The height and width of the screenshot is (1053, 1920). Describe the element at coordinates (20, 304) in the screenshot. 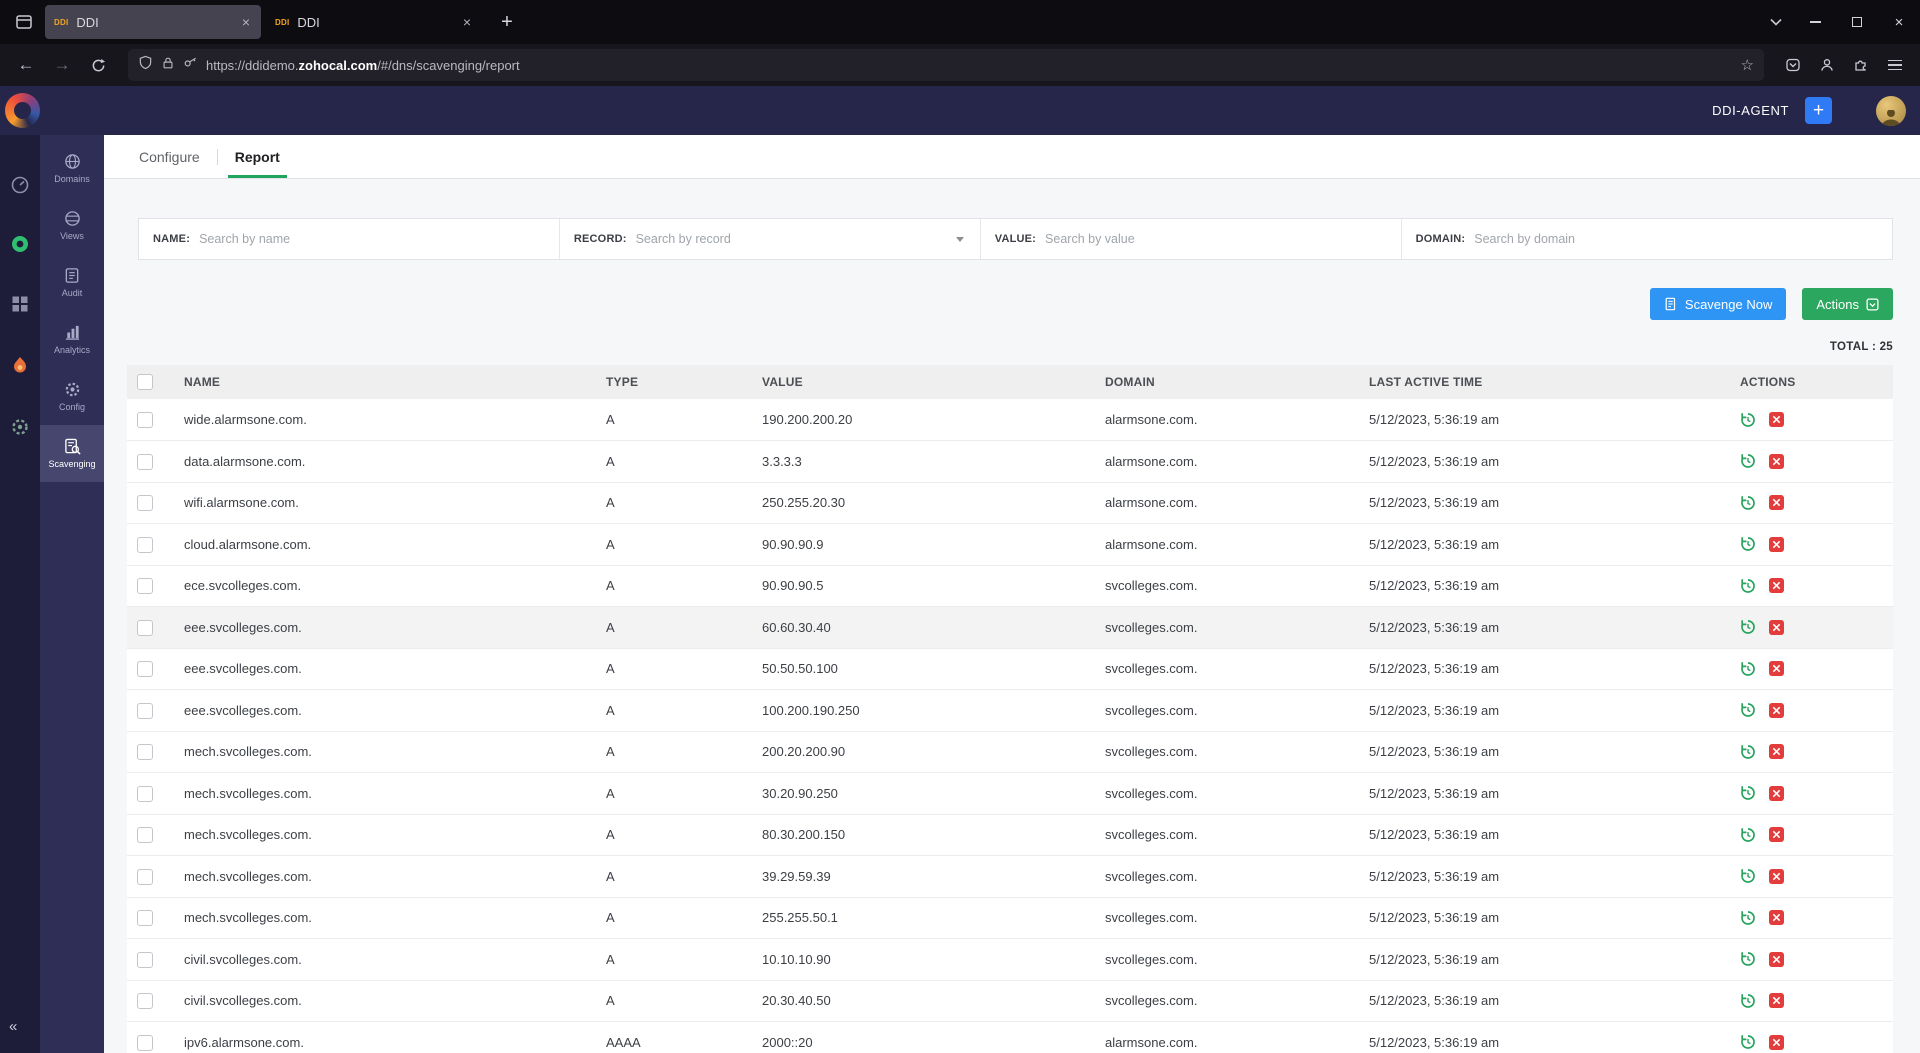

I see `rail-modules-icon` at that location.